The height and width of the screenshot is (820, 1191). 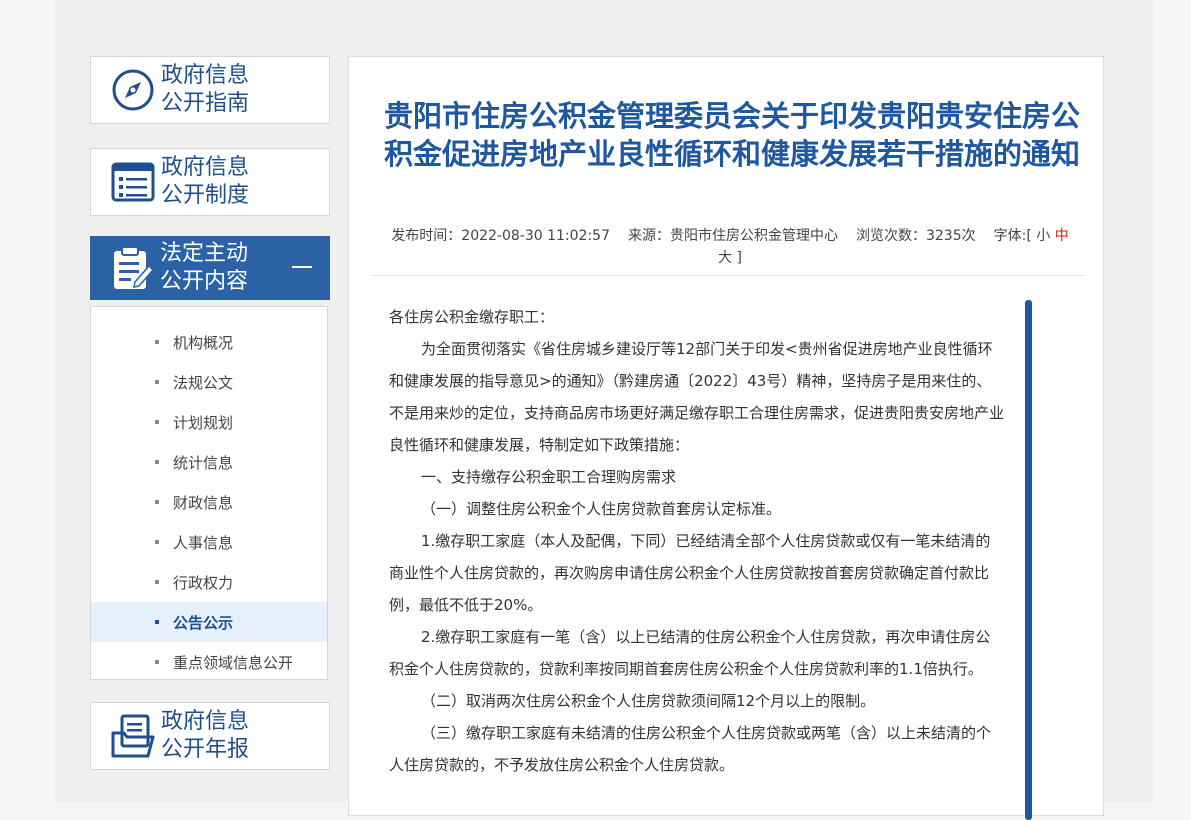 I want to click on font-size-label: 字体:[, so click(x=1012, y=236).